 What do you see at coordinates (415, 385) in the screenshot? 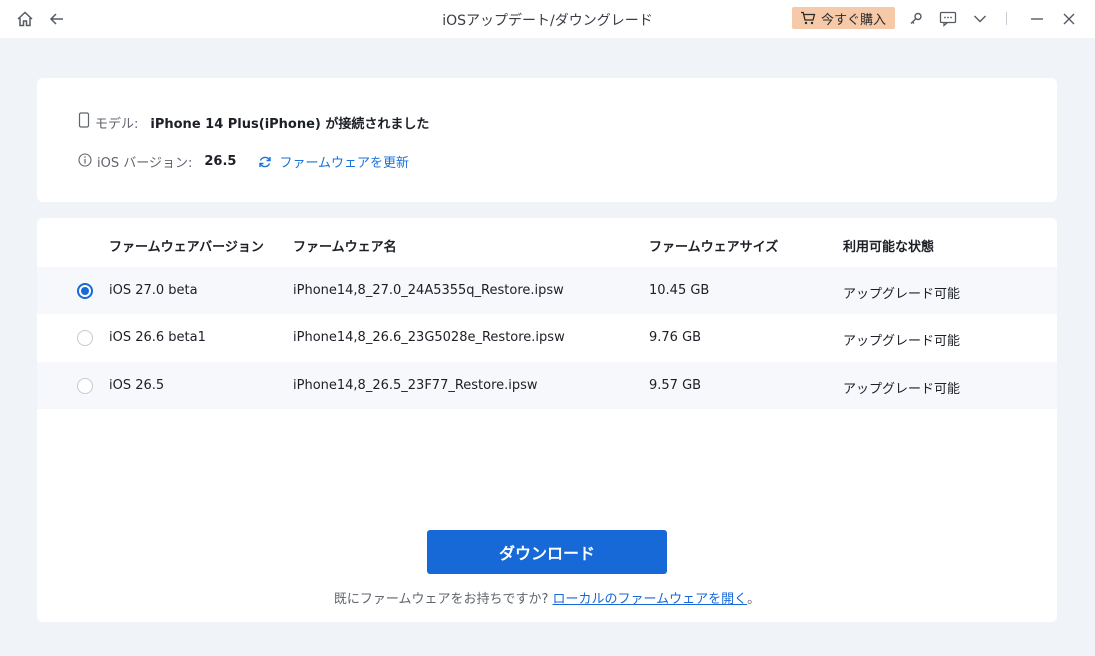
I see `row-firmware-name: iPhone14,8_26.5_23F77_Restore.ipsw` at bounding box center [415, 385].